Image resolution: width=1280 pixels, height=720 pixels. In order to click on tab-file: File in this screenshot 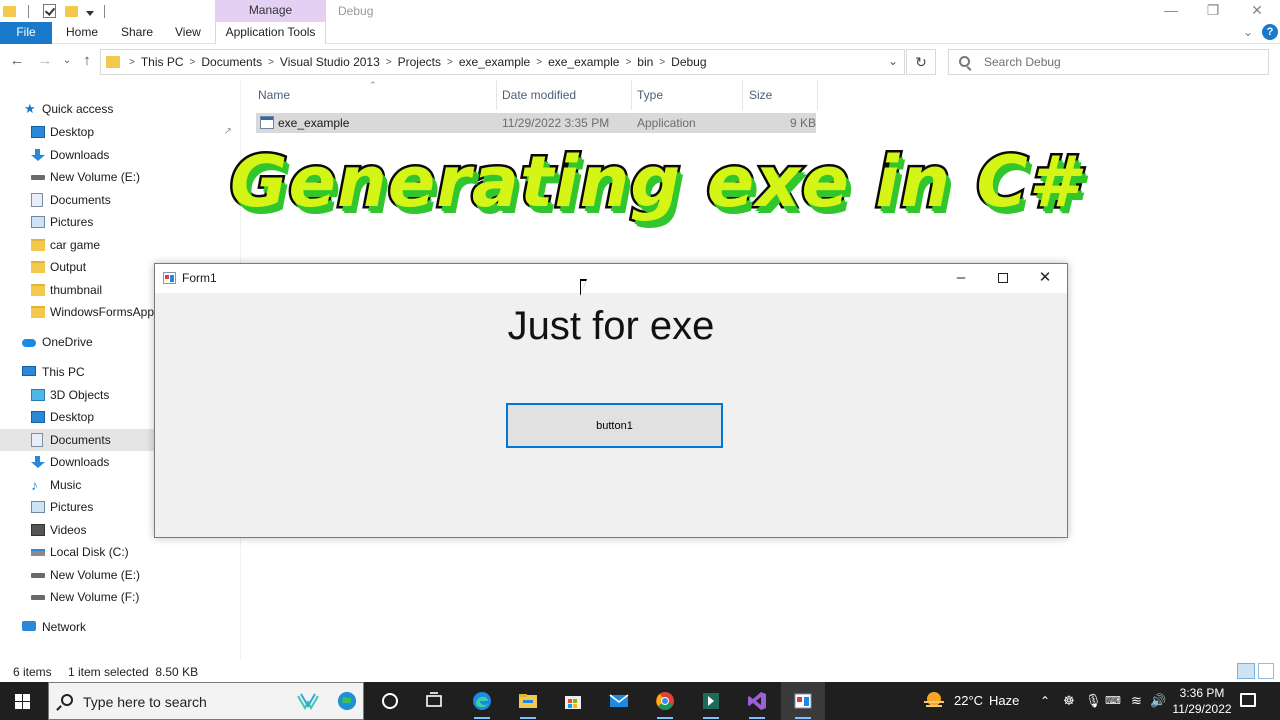, I will do `click(26, 33)`.